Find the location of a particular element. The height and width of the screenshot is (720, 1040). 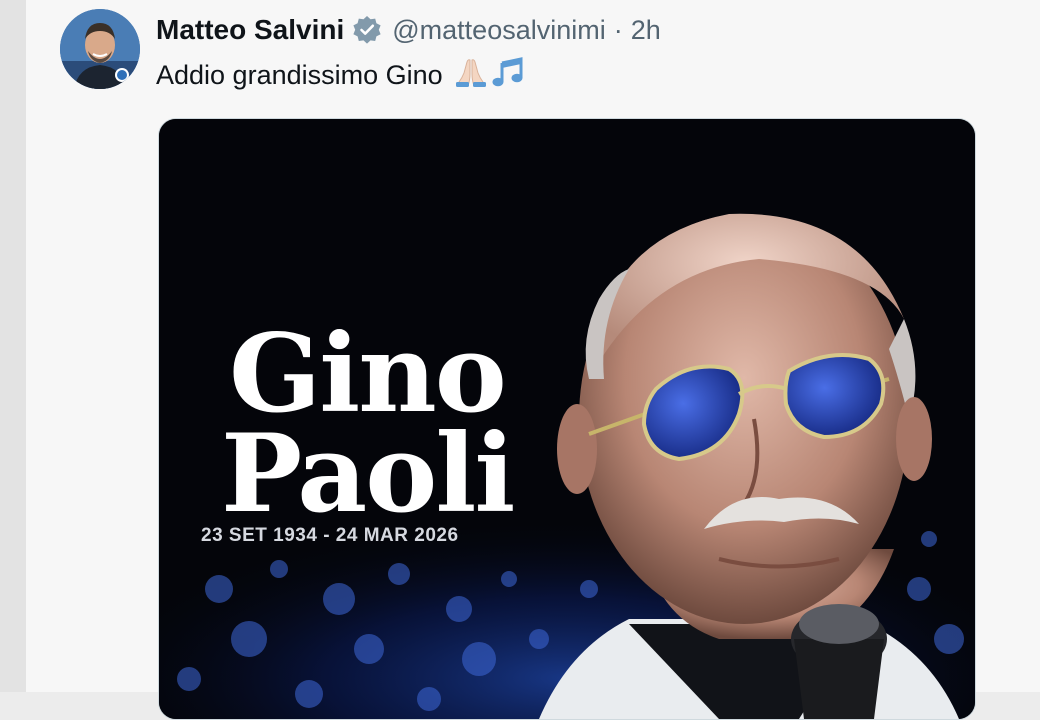

author-name: Matteo Salvini is located at coordinates (250, 30).